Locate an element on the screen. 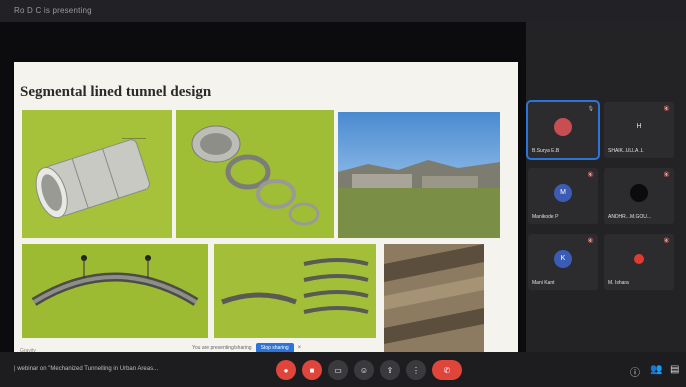  presenter-label: Ro D C is presenting is located at coordinates (53, 10).